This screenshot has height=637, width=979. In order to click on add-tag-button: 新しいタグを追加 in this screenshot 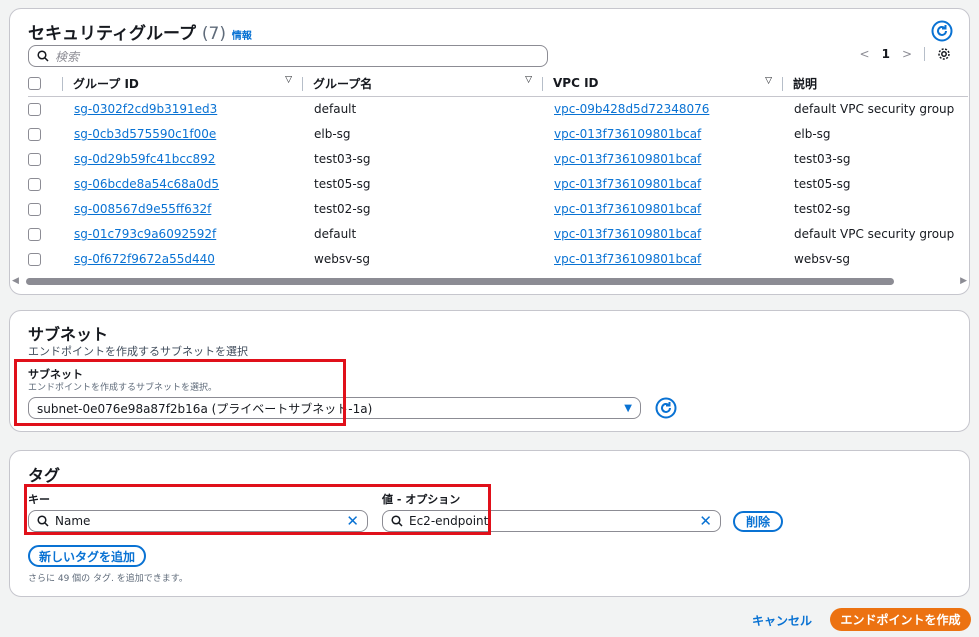, I will do `click(87, 556)`.